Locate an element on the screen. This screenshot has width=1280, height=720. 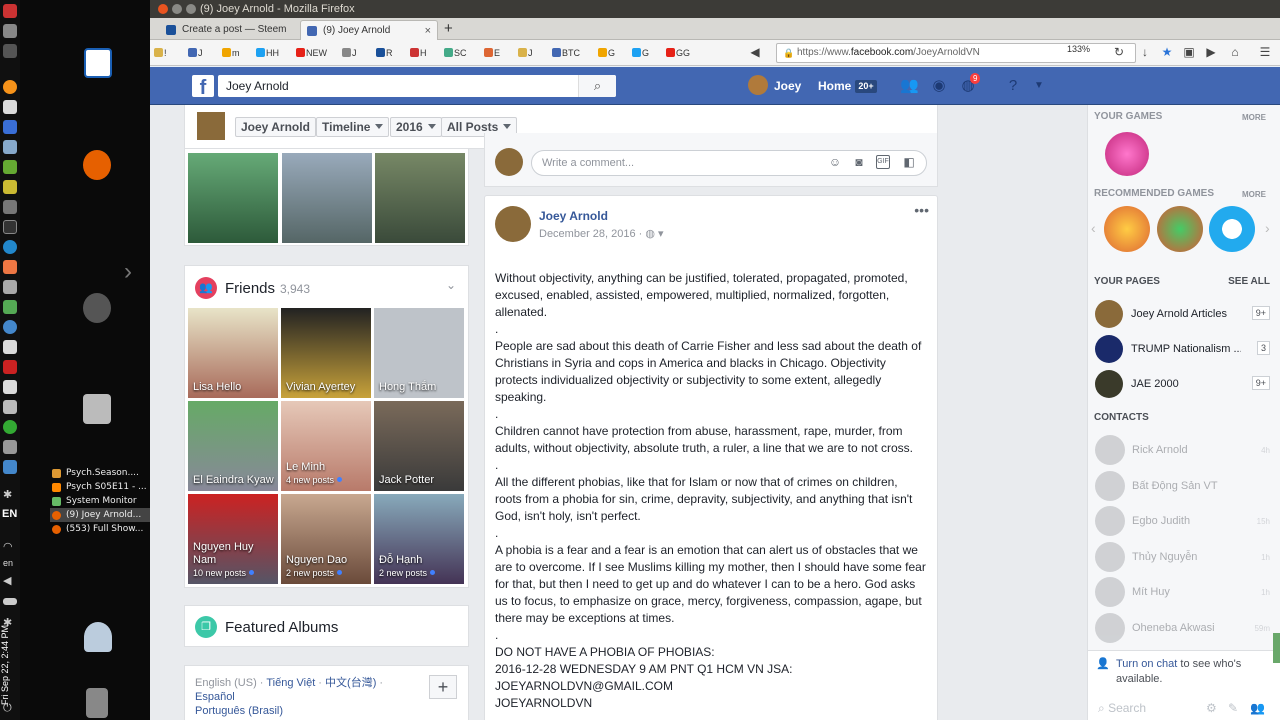
friends-title: Friends is located at coordinates (250, 288).